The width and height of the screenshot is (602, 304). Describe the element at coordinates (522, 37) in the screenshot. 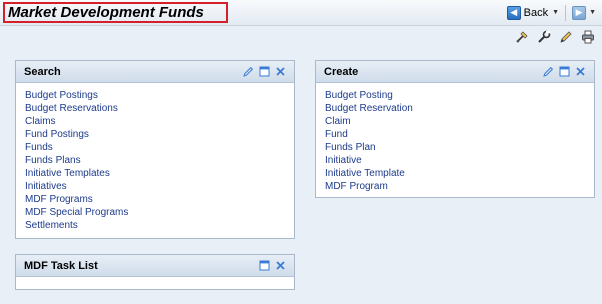

I see `personalize-icon` at that location.